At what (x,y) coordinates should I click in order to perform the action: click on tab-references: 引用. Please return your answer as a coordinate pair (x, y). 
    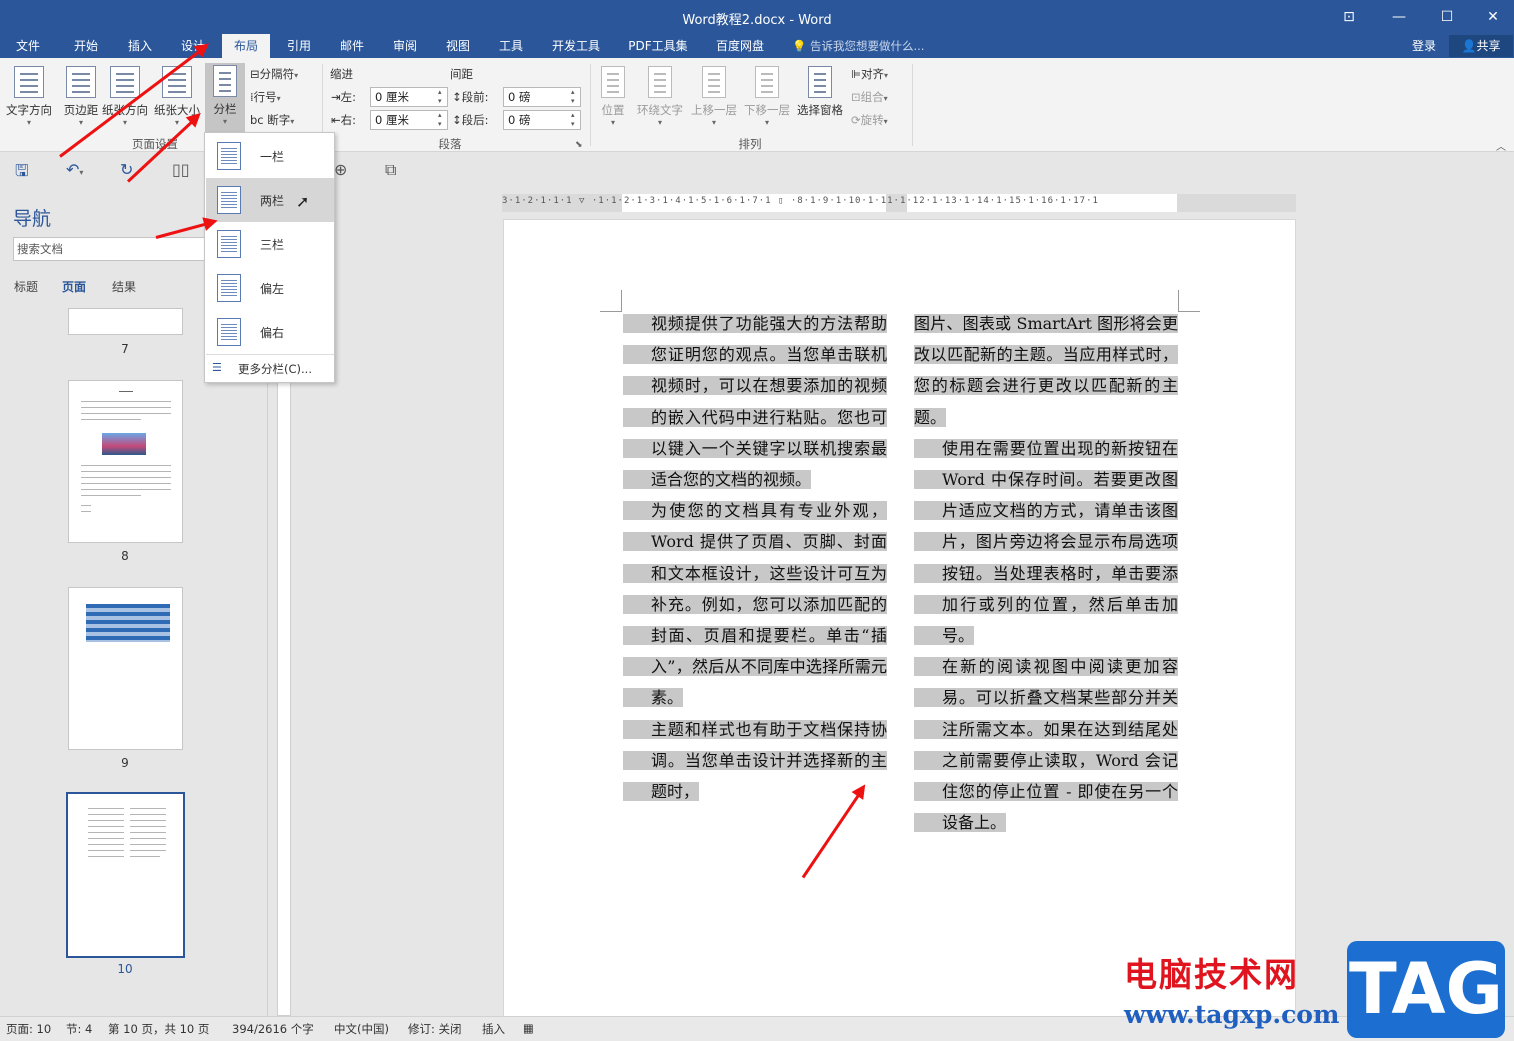
    Looking at the image, I should click on (299, 46).